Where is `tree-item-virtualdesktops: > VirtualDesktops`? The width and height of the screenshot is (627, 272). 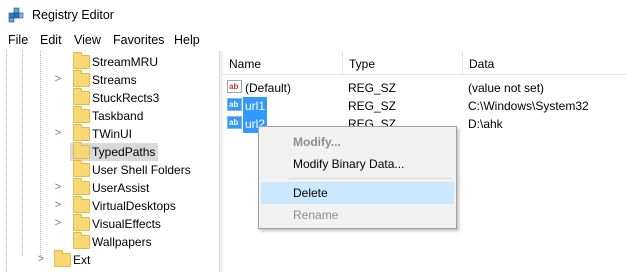
tree-item-virtualdesktops: > VirtualDesktops is located at coordinates (109, 205).